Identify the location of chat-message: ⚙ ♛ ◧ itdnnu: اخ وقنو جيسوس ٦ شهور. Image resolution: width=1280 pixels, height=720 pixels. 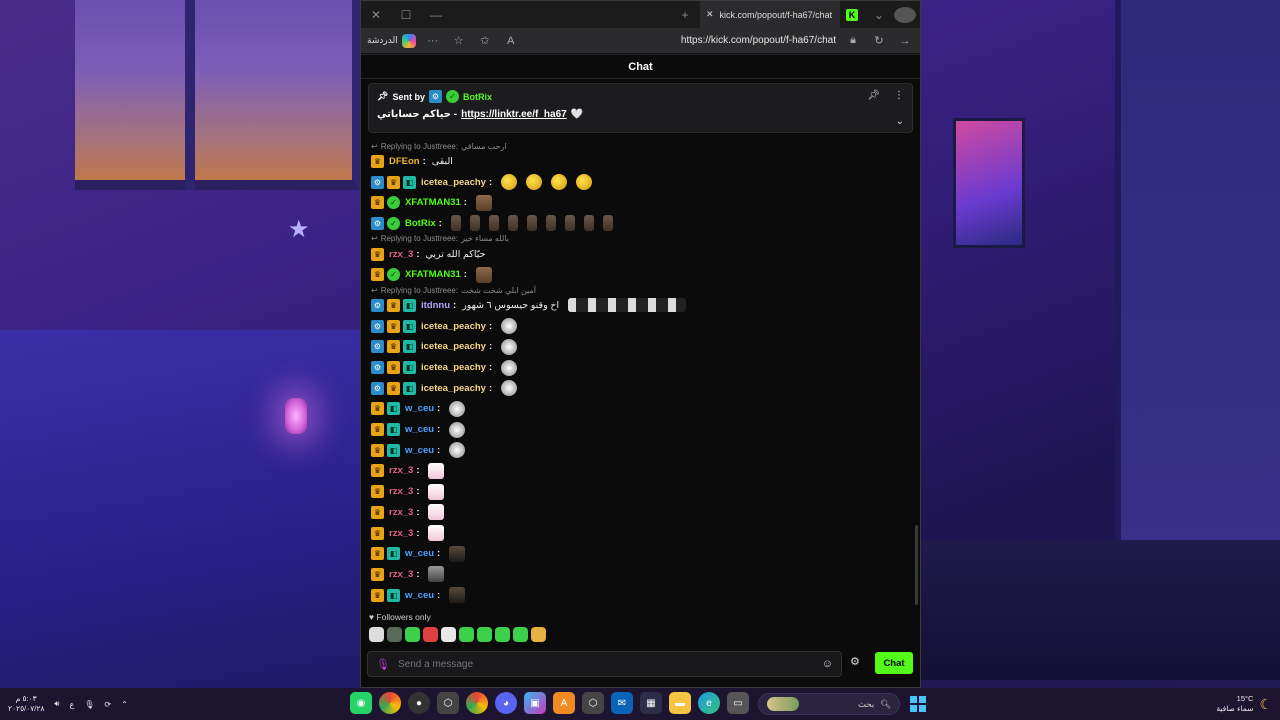
(638, 305).